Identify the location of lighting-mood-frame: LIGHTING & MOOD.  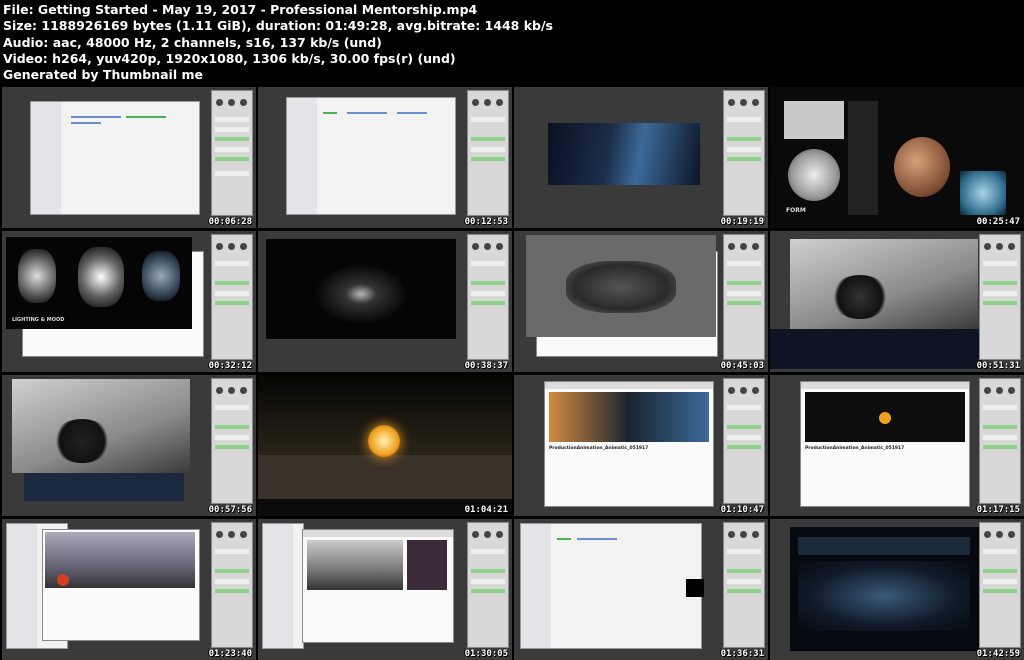
(99, 283).